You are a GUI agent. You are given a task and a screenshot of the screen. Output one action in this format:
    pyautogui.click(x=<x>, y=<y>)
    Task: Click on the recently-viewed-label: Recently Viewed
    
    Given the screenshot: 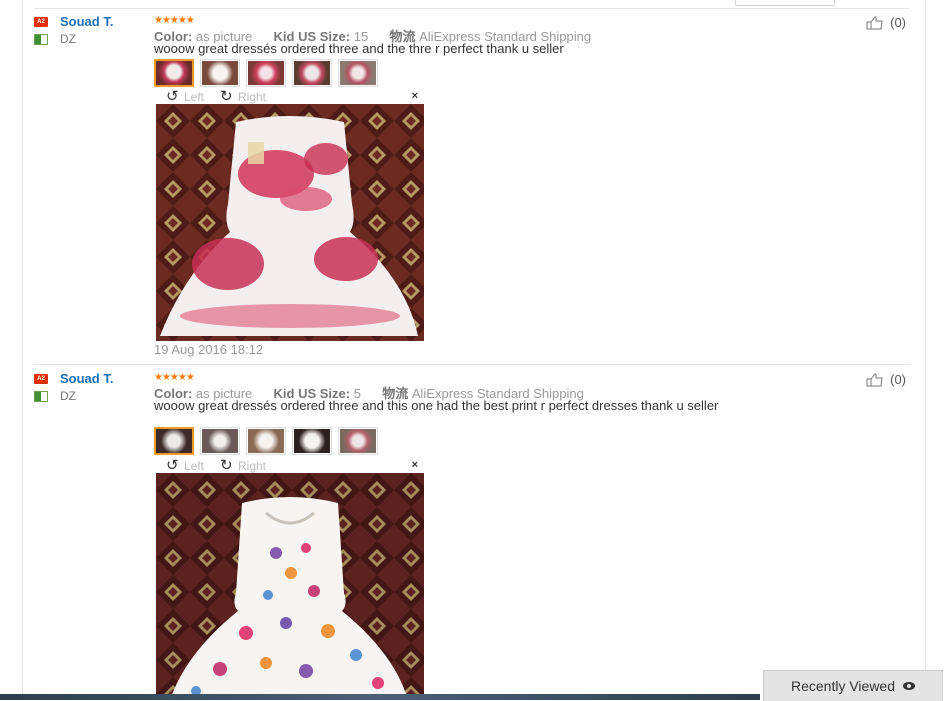 What is the action you would take?
    pyautogui.click(x=843, y=686)
    